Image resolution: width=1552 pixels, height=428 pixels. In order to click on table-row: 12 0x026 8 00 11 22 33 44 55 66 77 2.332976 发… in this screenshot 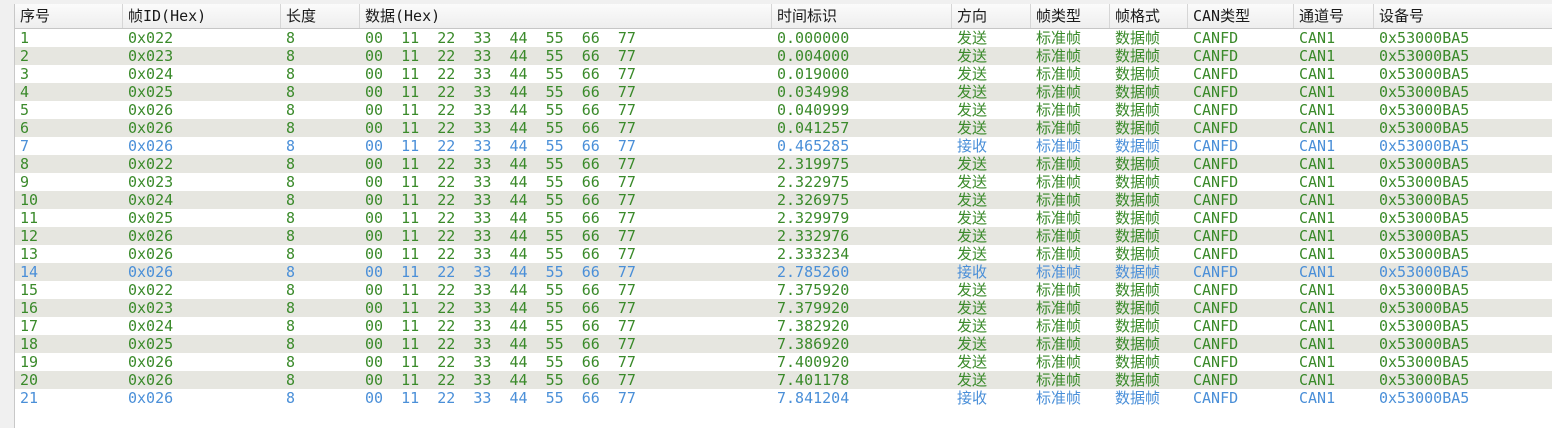, I will do `click(783, 236)`.